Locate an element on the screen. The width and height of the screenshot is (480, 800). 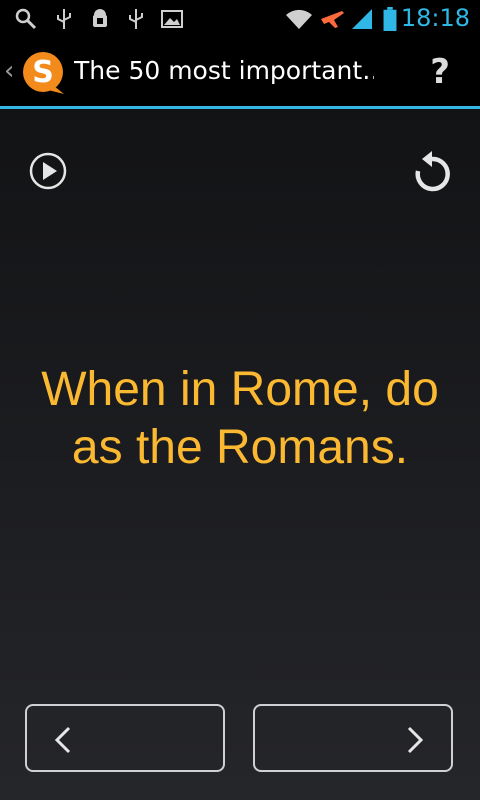
status-bar: 18:18 is located at coordinates (240, 19).